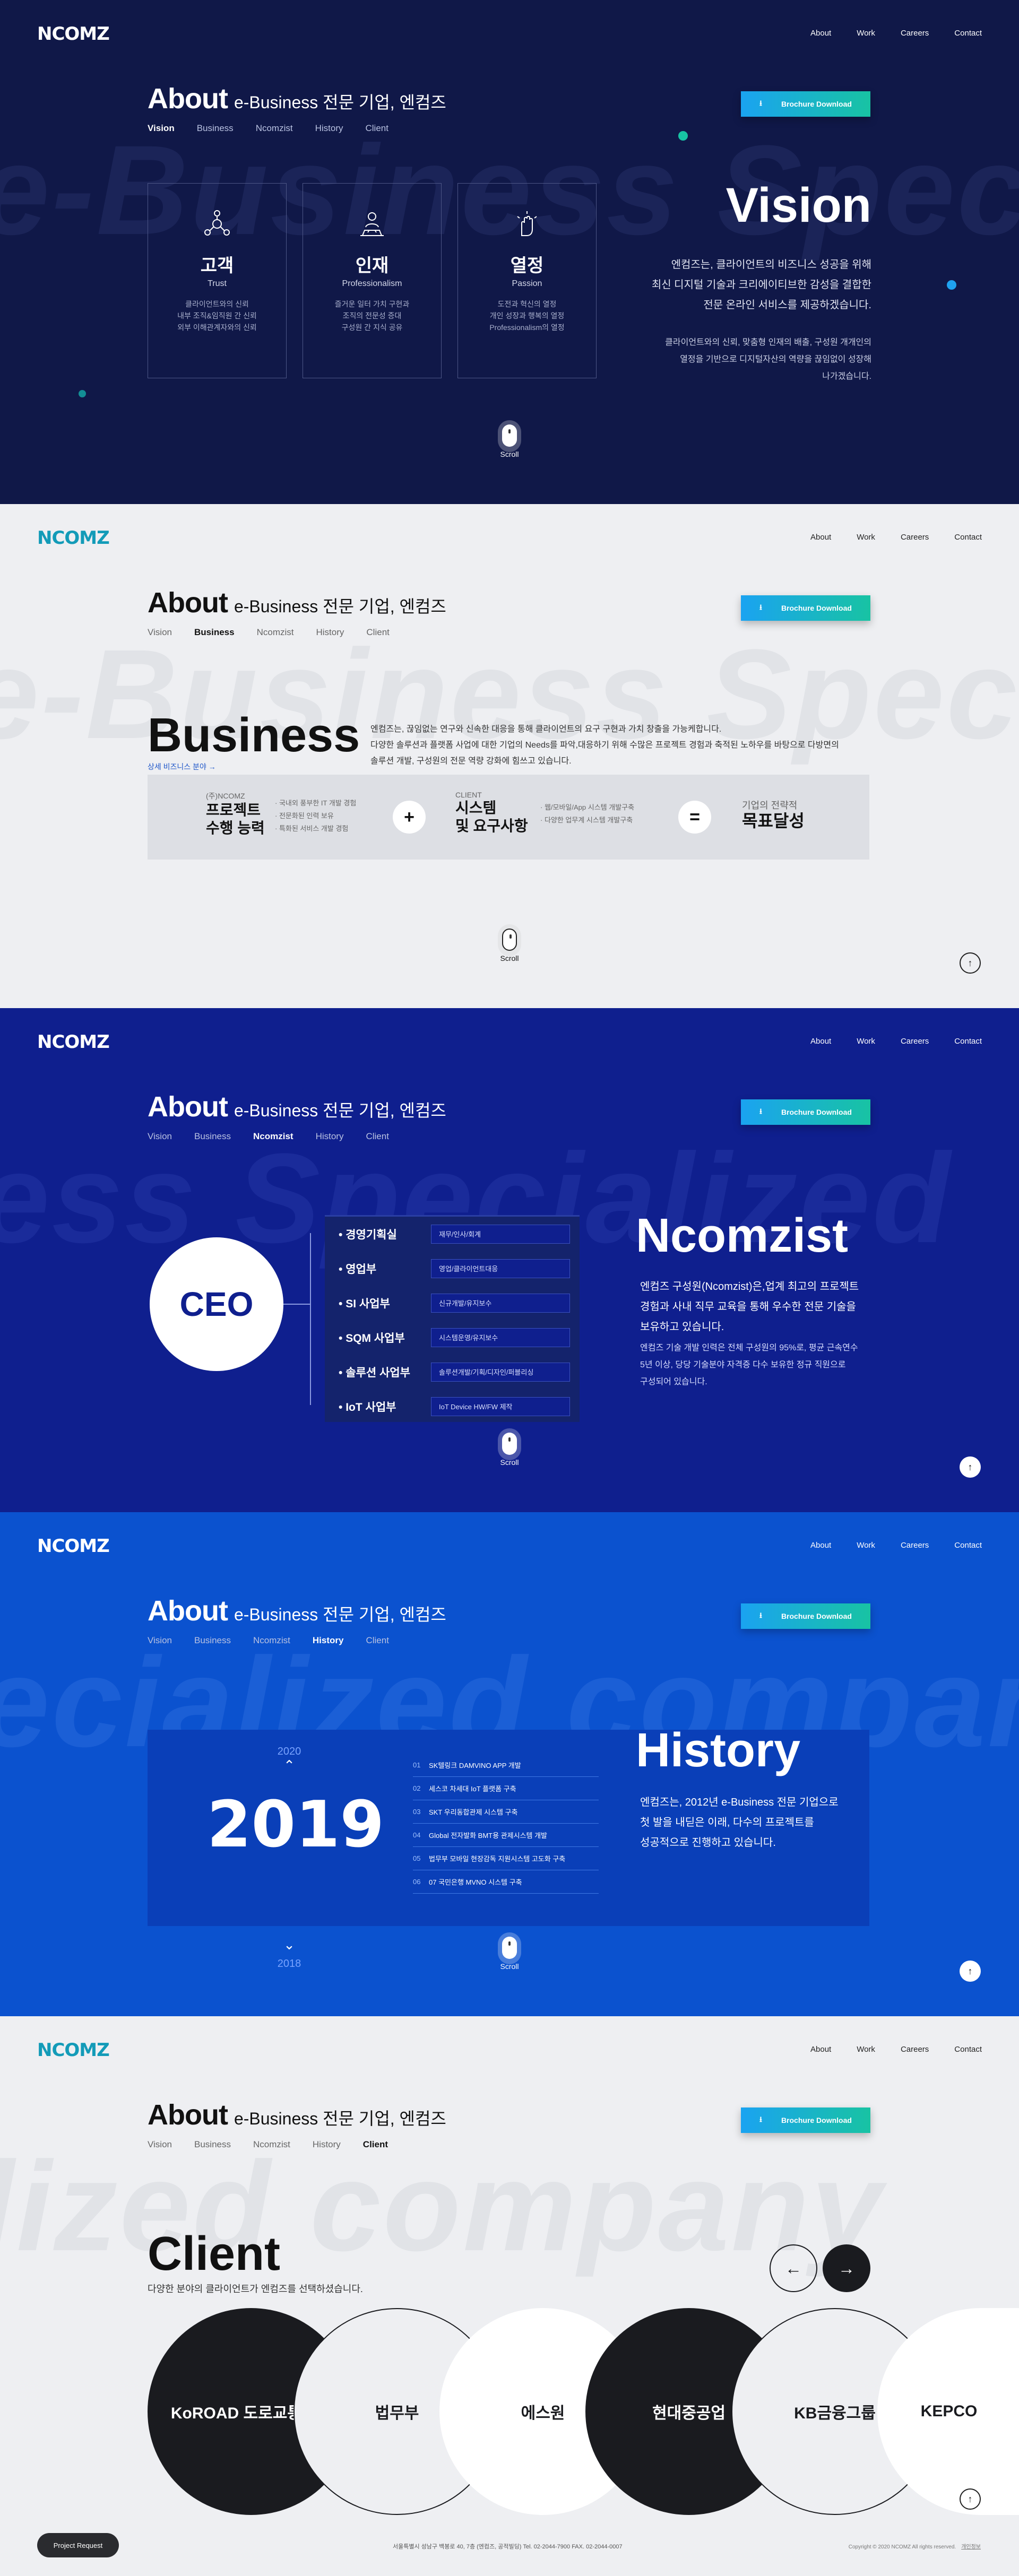 The height and width of the screenshot is (2576, 1019). Describe the element at coordinates (509, 2050) in the screenshot. I see `top-nav: NCOMZ About Work Careers Contact` at that location.